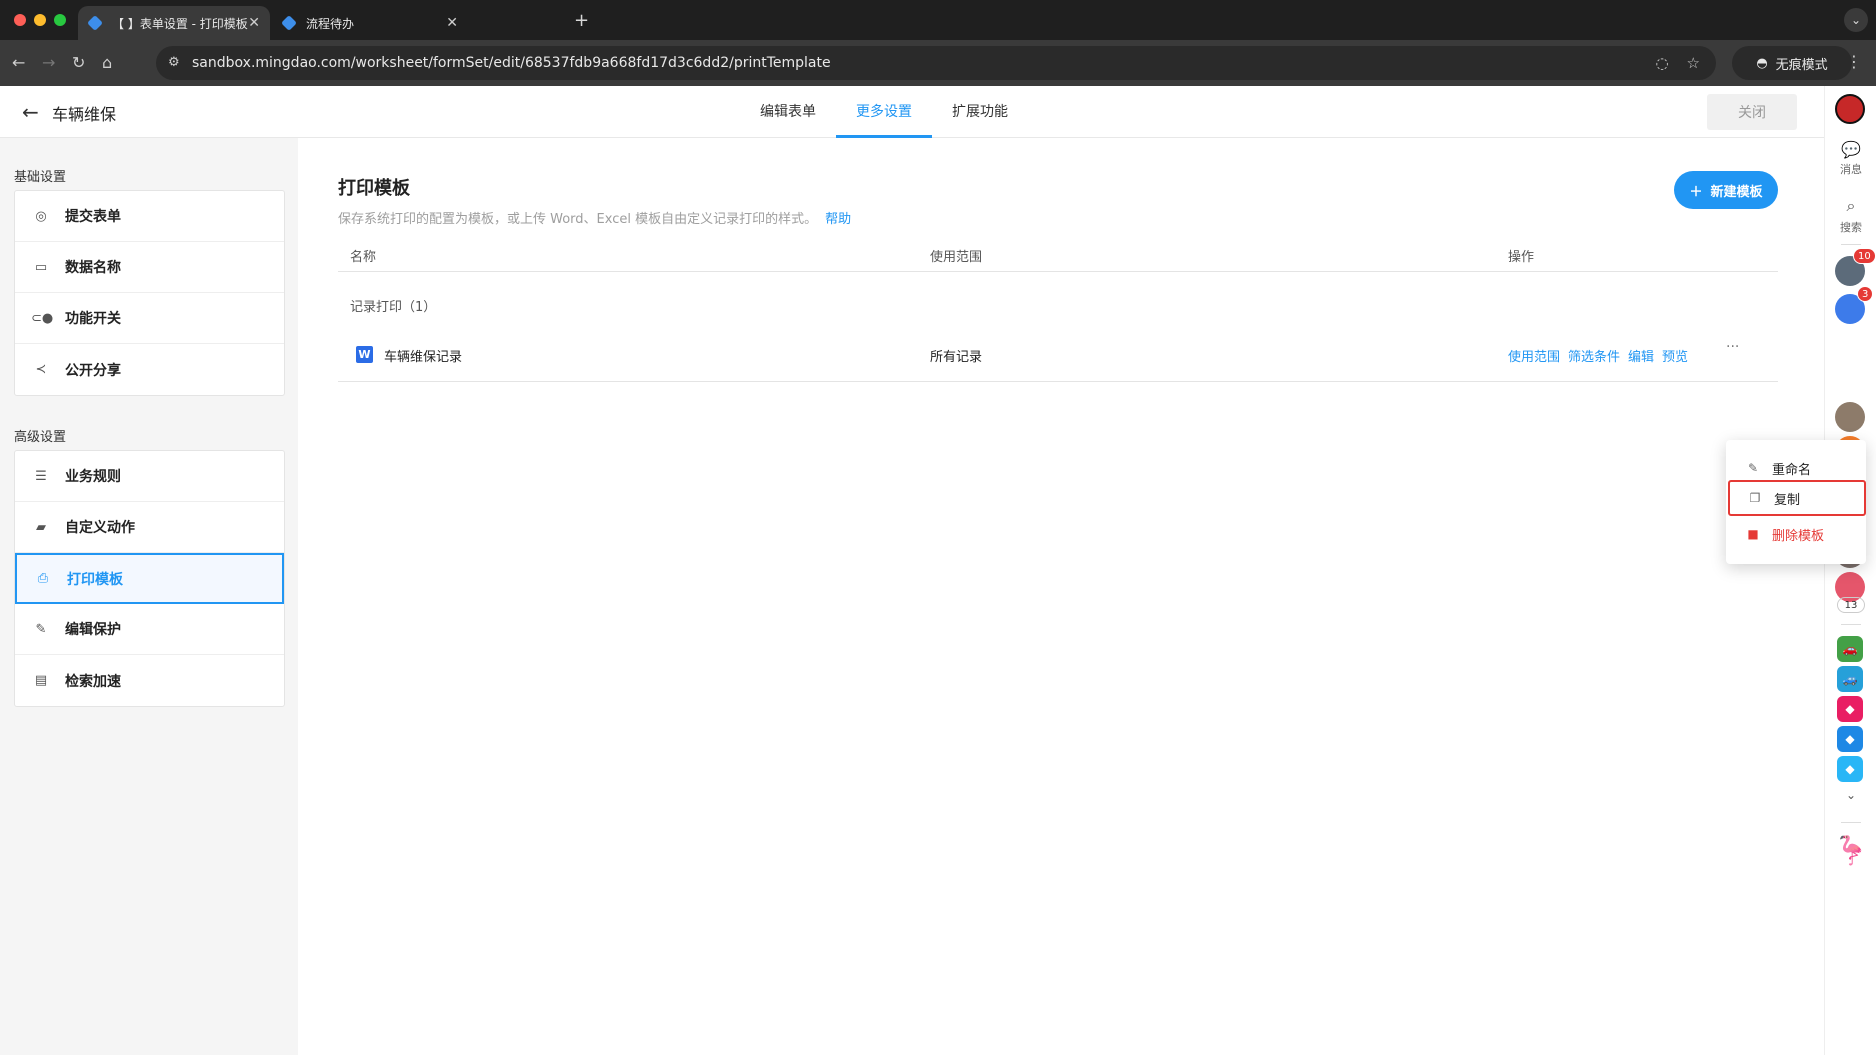 The image size is (1876, 1055). I want to click on tab-more-settings: 更多设置, so click(884, 112).